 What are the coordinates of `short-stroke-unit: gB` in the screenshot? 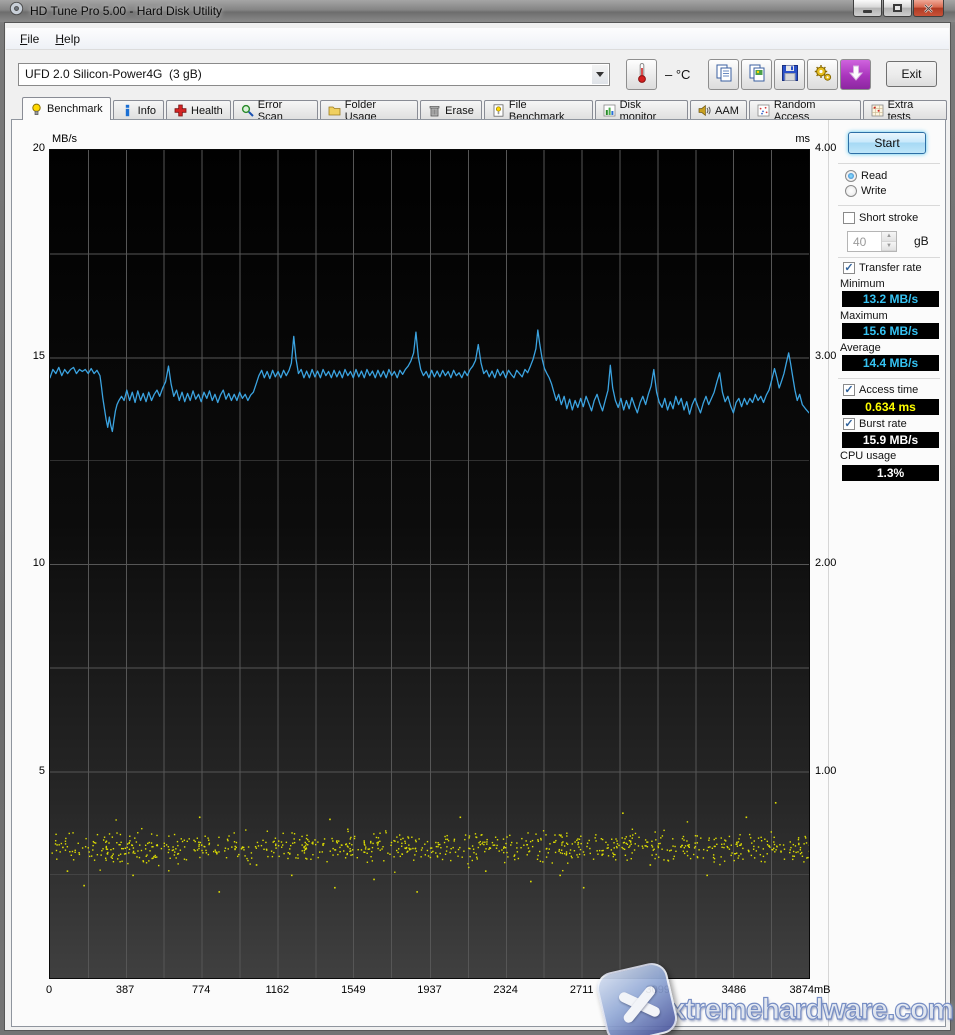 It's located at (921, 241).